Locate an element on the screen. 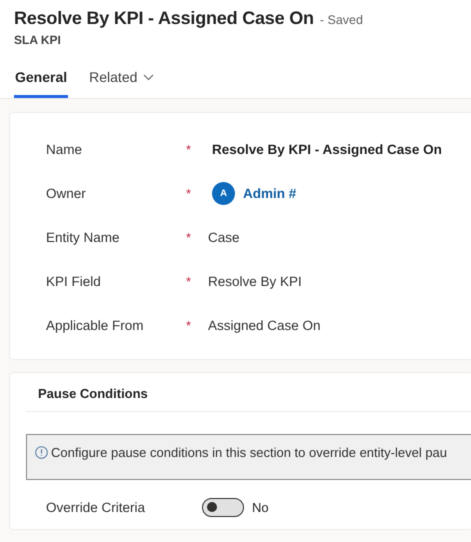 The width and height of the screenshot is (471, 542). save-status: - Saved is located at coordinates (341, 20).